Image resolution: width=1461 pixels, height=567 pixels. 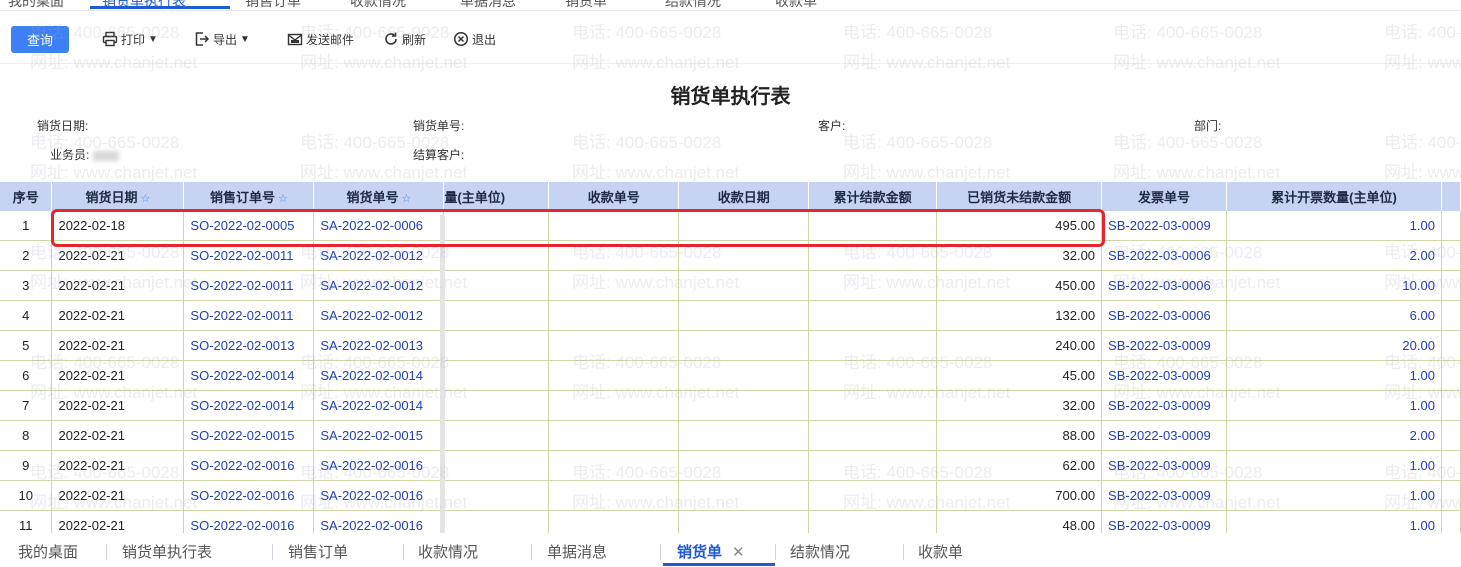 I want to click on bottom-tab-sales-bill: 销货单 ✕, so click(x=711, y=551).